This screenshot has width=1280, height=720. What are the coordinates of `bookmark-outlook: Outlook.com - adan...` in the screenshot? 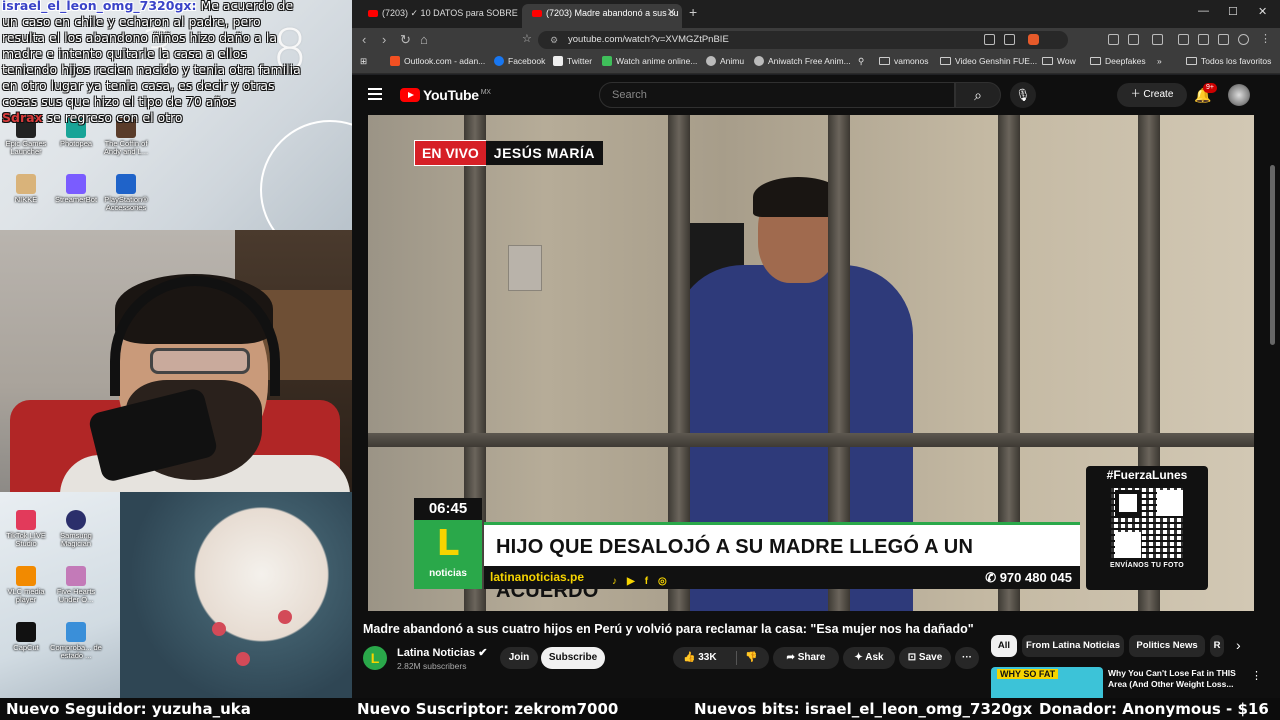 It's located at (437, 61).